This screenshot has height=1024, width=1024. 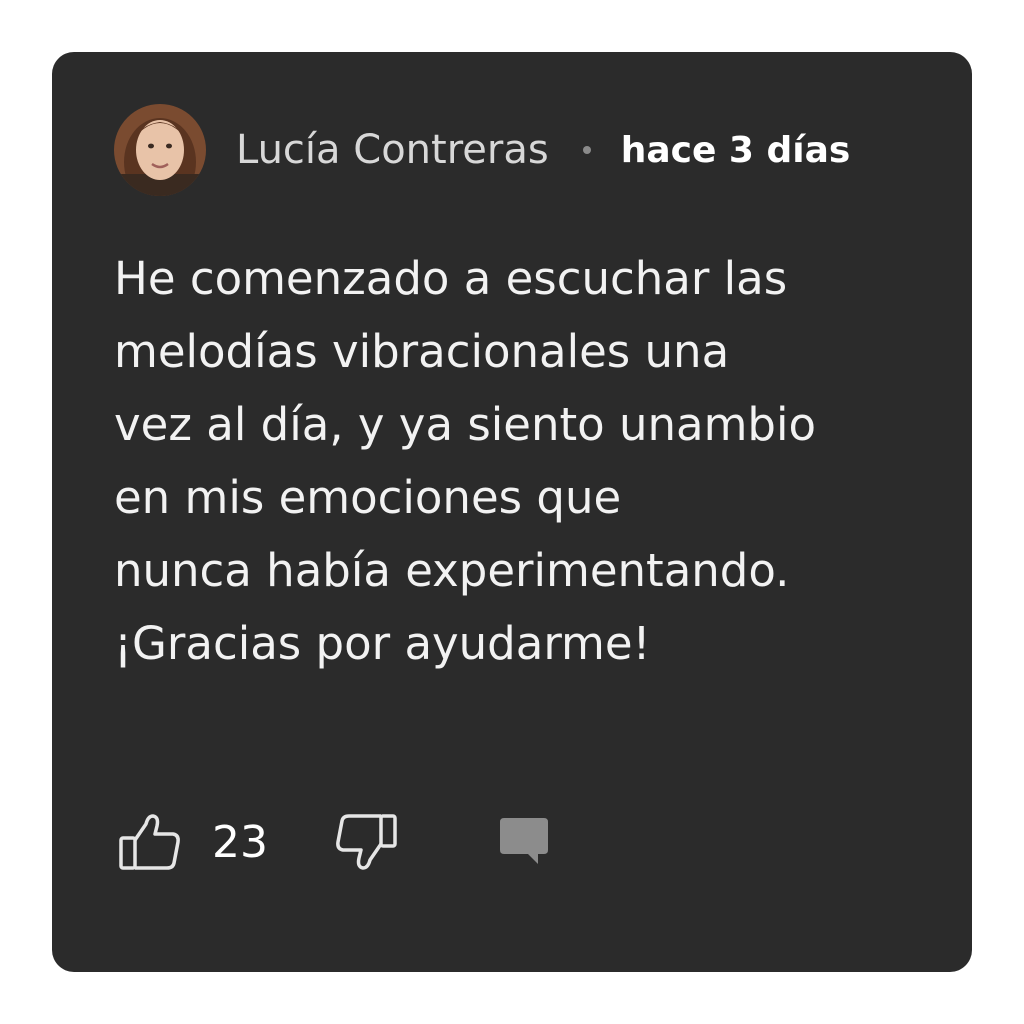 What do you see at coordinates (422, 351) in the screenshot?
I see `comment-text-line: melodías vibracionales una` at bounding box center [422, 351].